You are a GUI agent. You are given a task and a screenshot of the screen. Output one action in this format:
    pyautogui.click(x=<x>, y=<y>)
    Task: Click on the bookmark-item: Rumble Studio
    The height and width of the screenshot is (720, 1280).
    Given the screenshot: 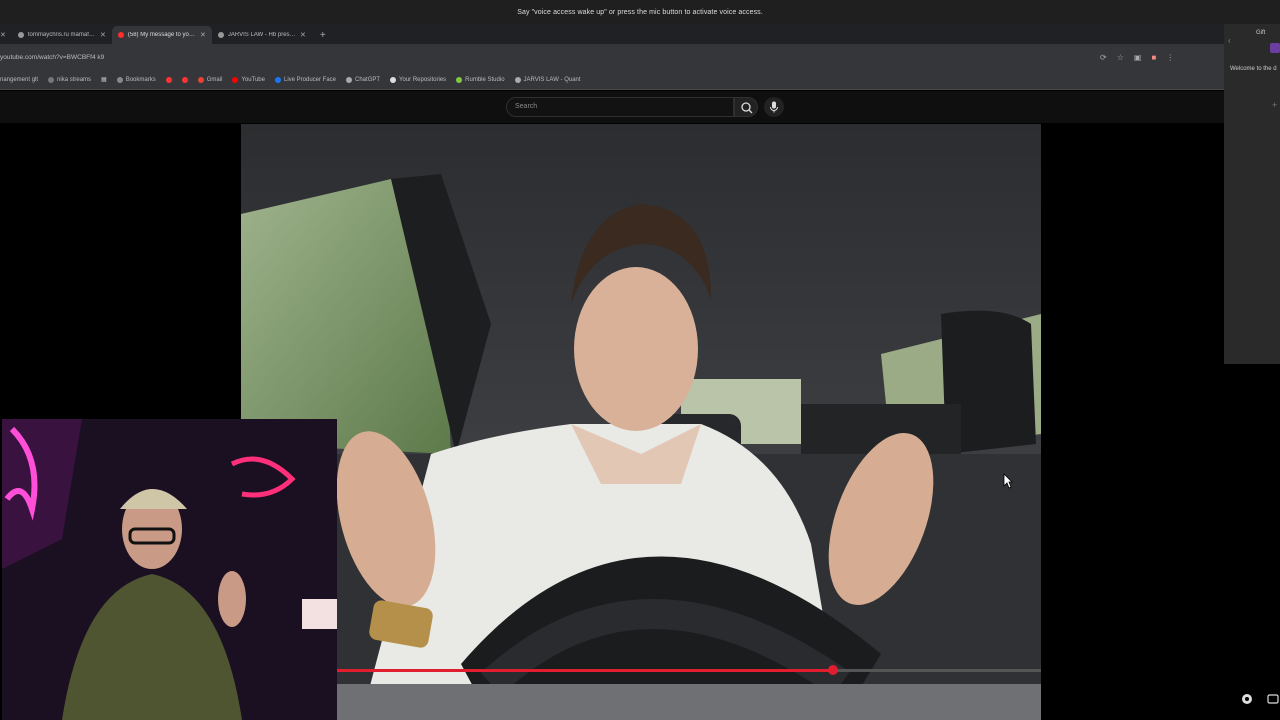 What is the action you would take?
    pyautogui.click(x=480, y=79)
    